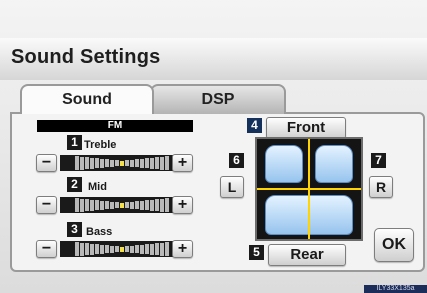 The width and height of the screenshot is (427, 293). What do you see at coordinates (218, 99) in the screenshot?
I see `tab-dsp: DSP` at bounding box center [218, 99].